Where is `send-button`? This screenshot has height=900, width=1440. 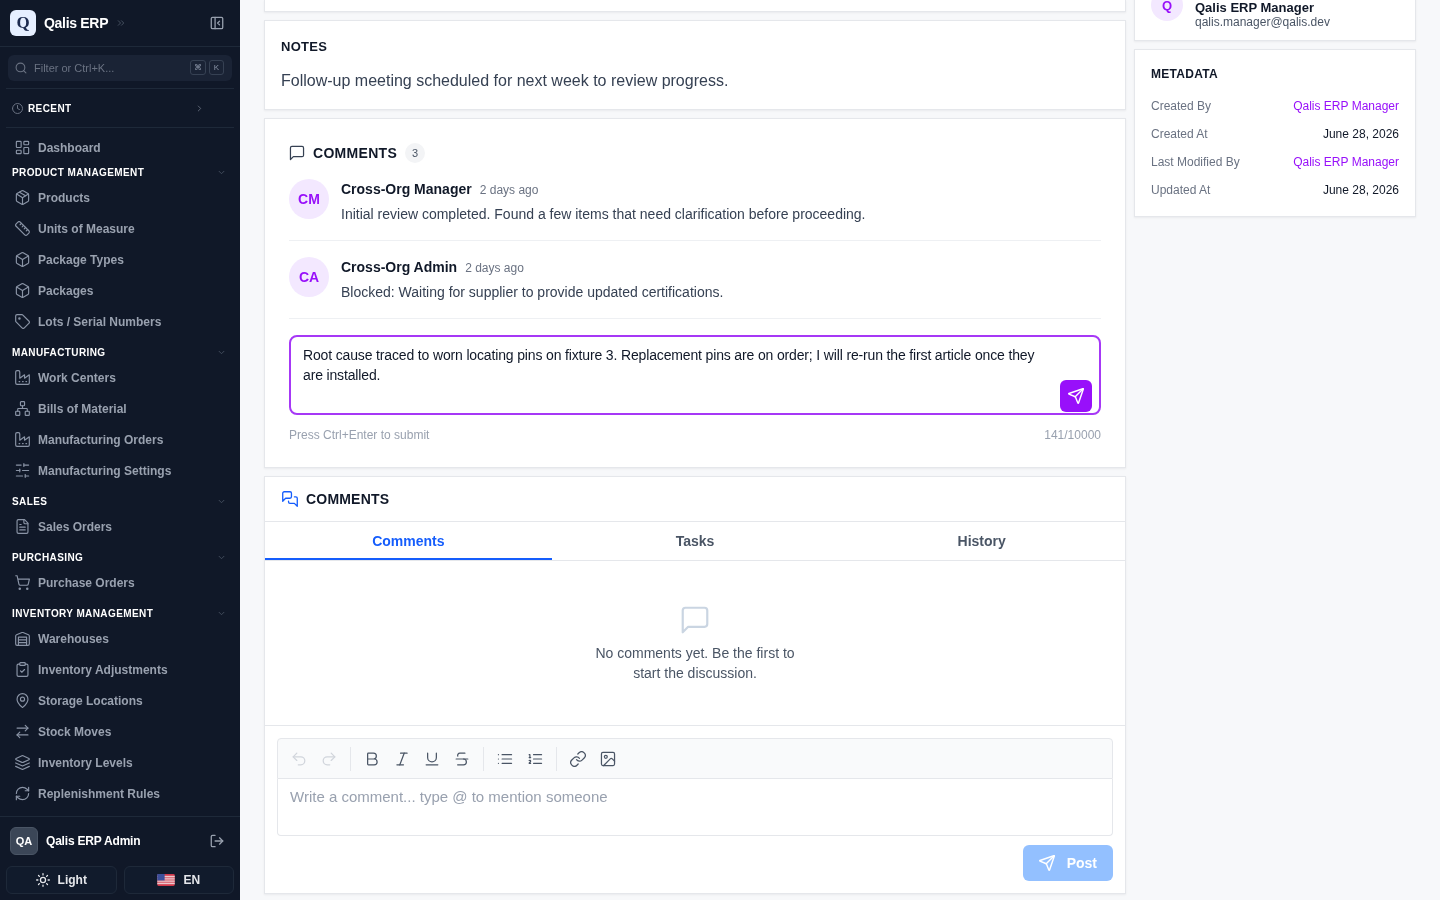
send-button is located at coordinates (1076, 396).